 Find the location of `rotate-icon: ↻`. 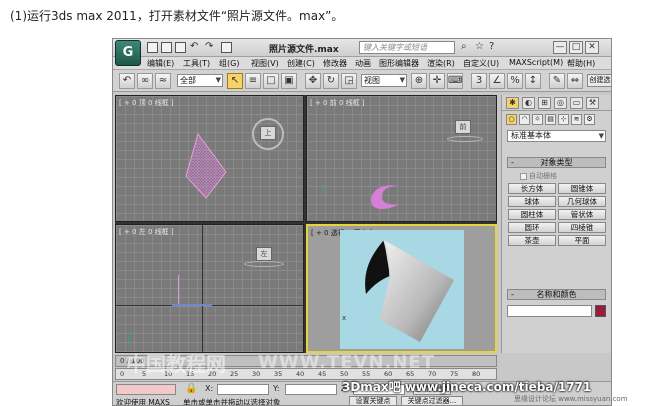

rotate-icon: ↻ is located at coordinates (331, 81).